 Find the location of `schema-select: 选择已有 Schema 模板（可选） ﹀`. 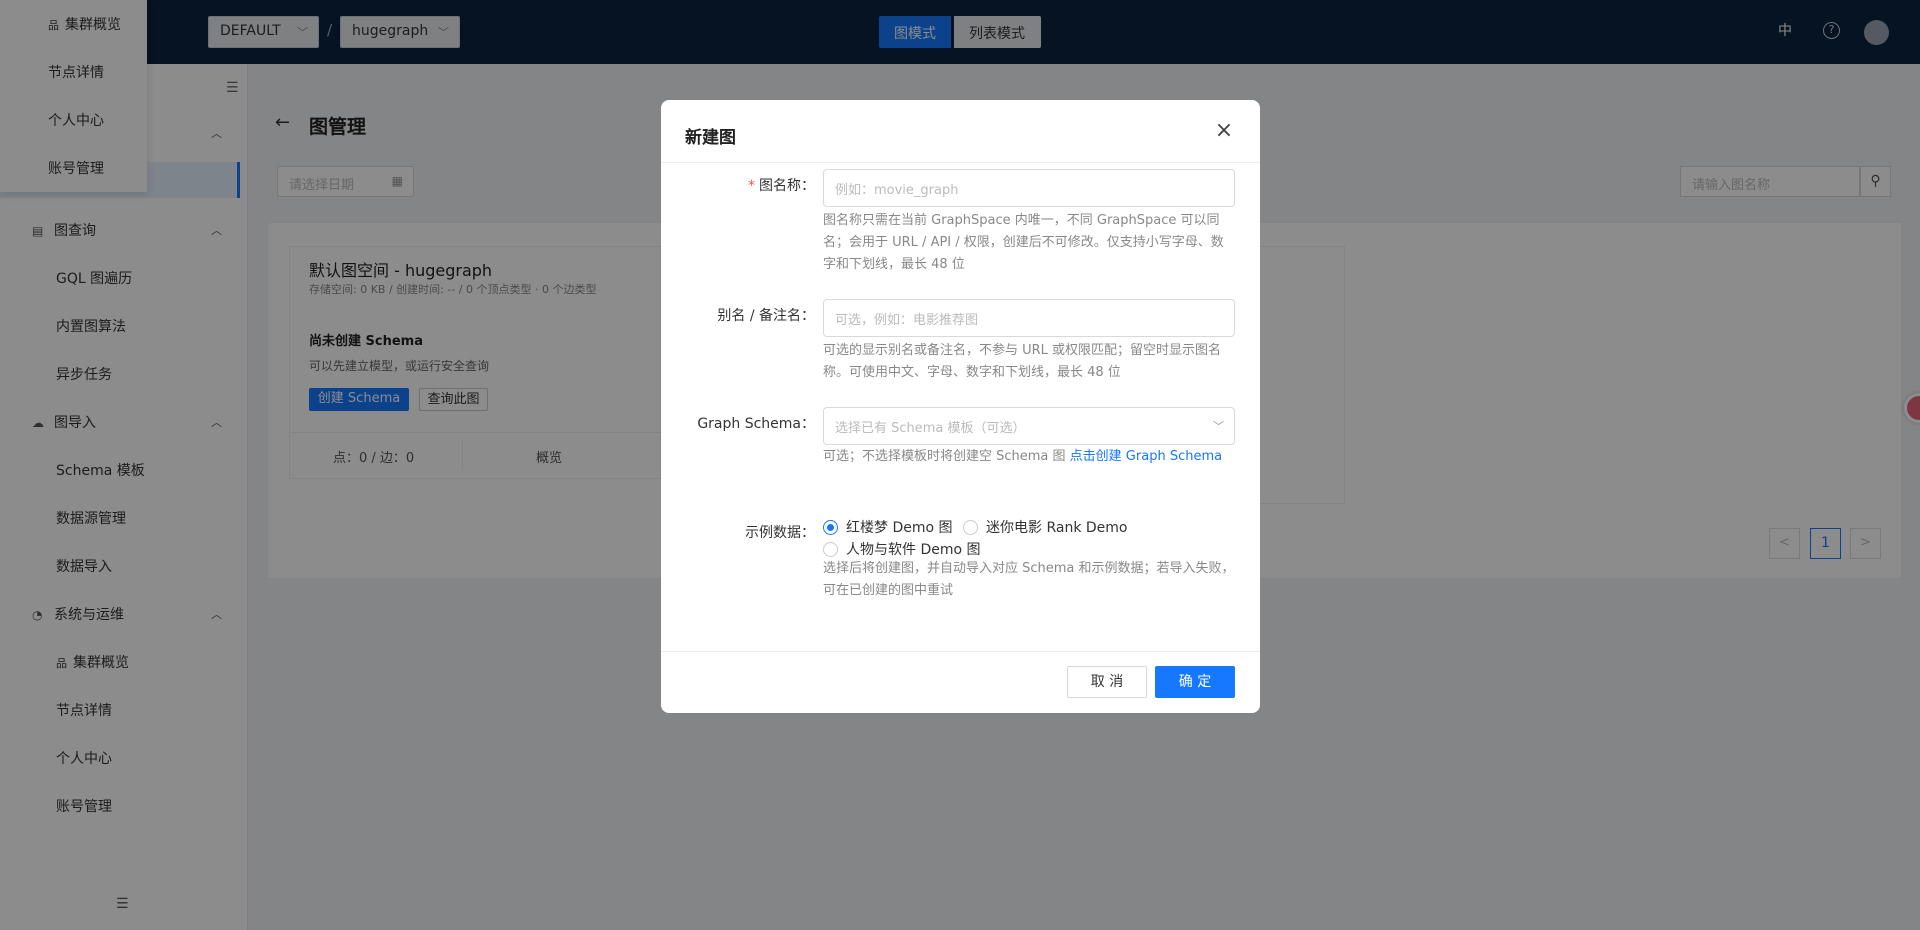

schema-select: 选择已有 Schema 模板（可选） ﹀ is located at coordinates (1029, 426).